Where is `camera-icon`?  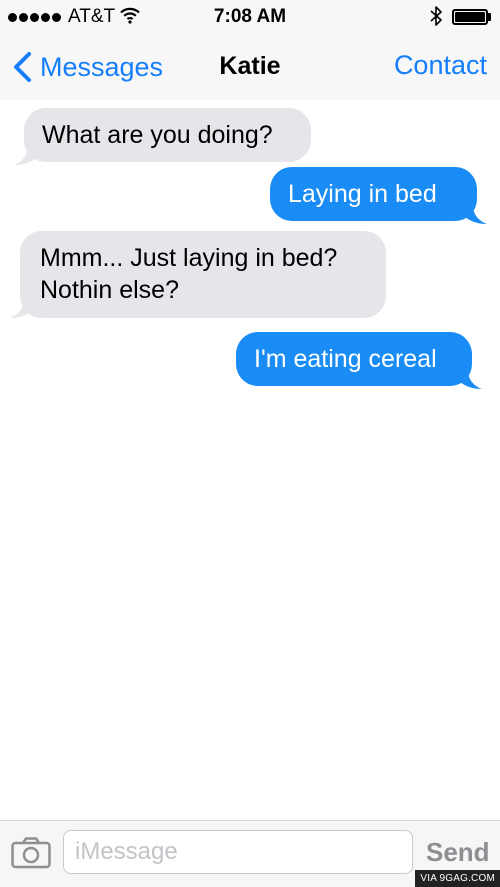
camera-icon is located at coordinates (31, 853).